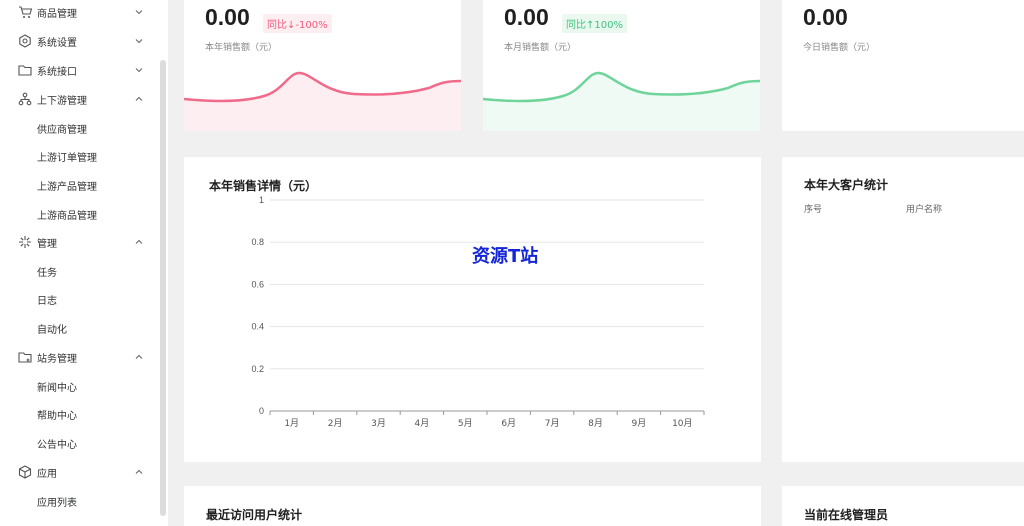 Image resolution: width=1024 pixels, height=526 pixels. Describe the element at coordinates (67, 158) in the screenshot. I see `sidebar-item-label: 上游订单管理` at that location.